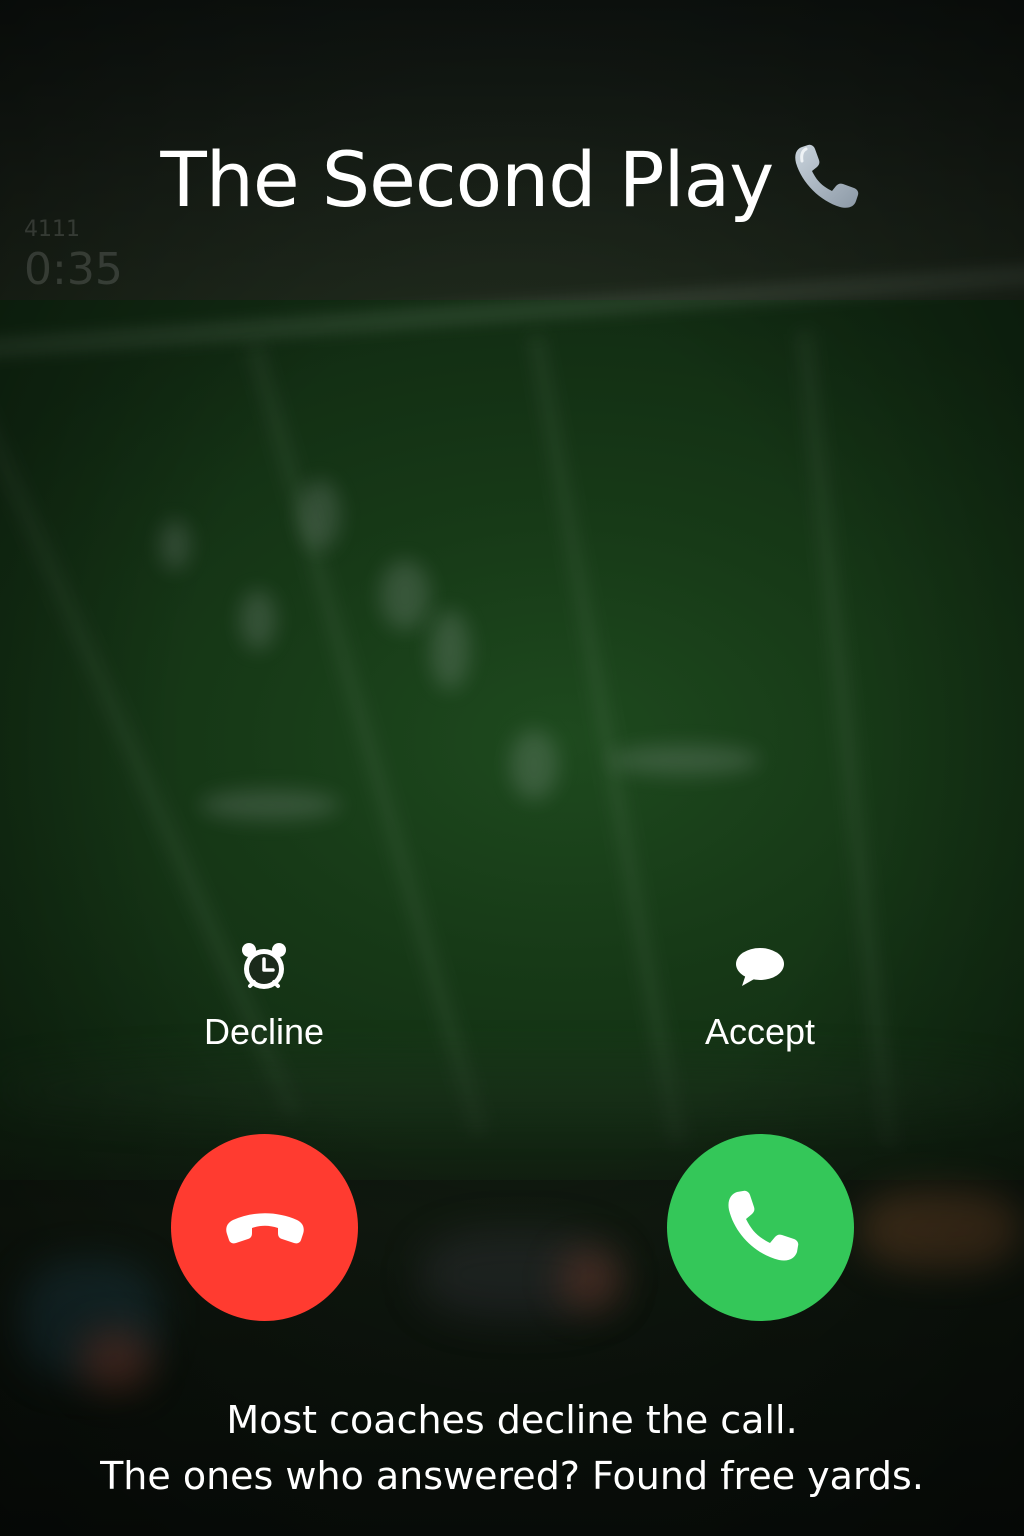 Image resolution: width=1024 pixels, height=1536 pixels. I want to click on message-label: Accept, so click(760, 1031).